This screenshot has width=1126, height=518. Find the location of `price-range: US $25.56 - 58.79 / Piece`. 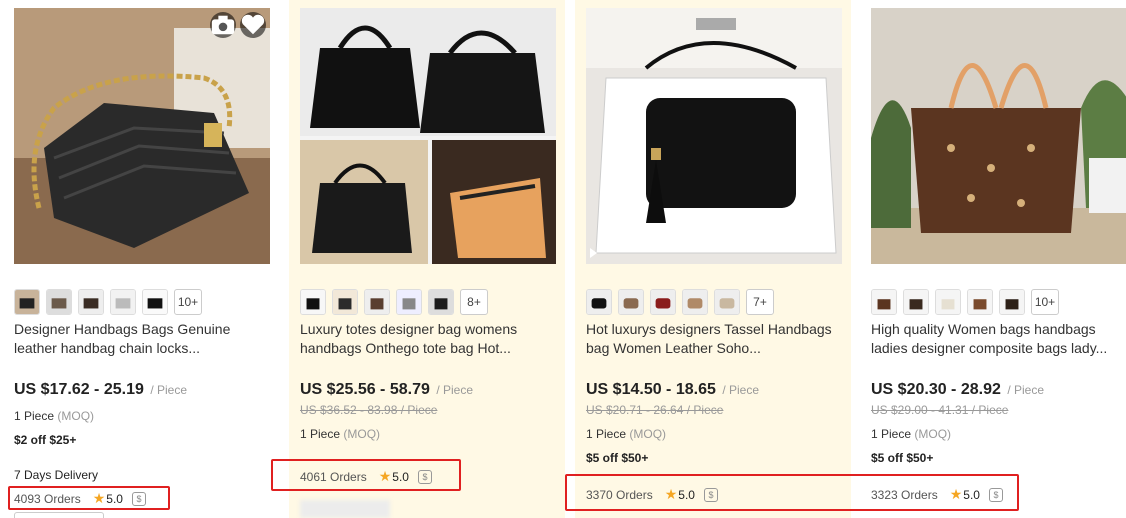

price-range: US $25.56 - 58.79 / Piece is located at coordinates (386, 390).